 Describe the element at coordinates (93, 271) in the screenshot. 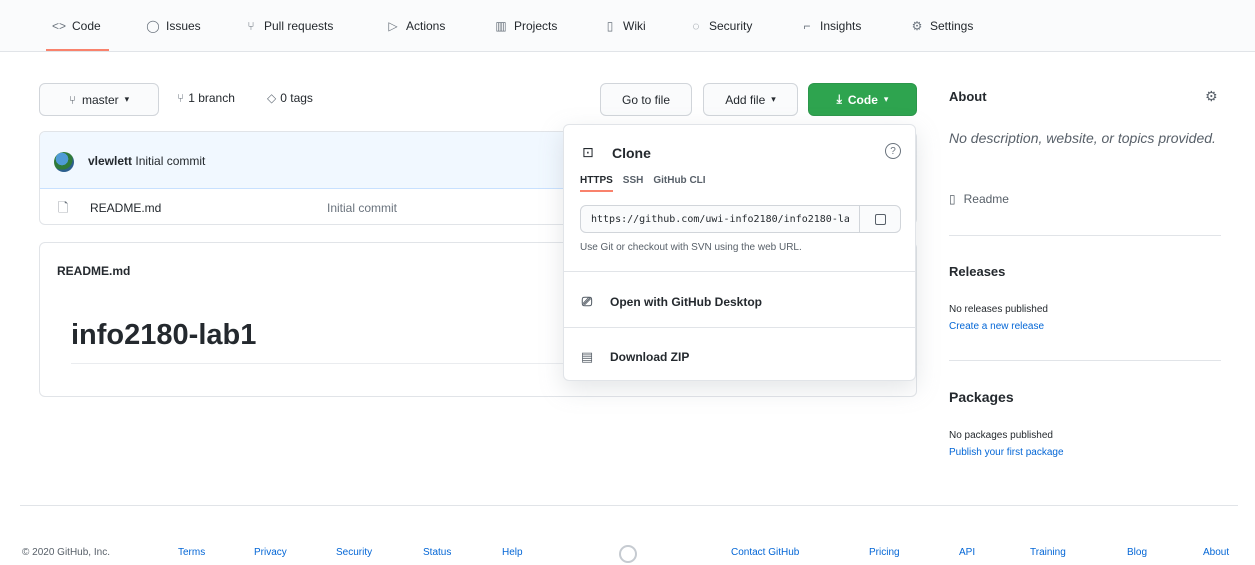

I see `readme-header: README.md` at that location.